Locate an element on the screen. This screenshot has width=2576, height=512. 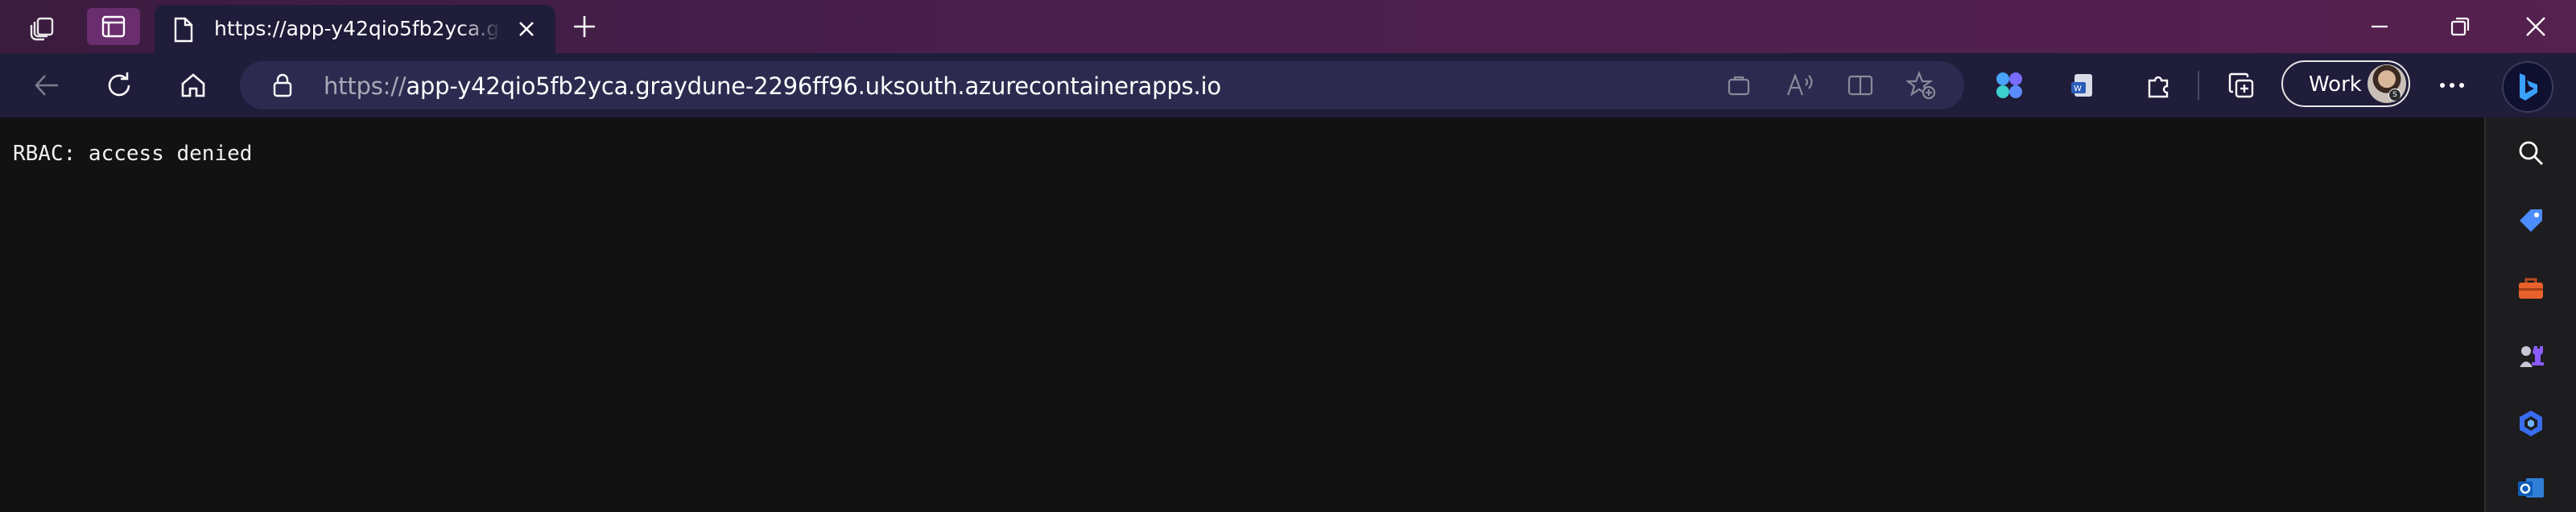
toolbar-separator is located at coordinates (2198, 85).